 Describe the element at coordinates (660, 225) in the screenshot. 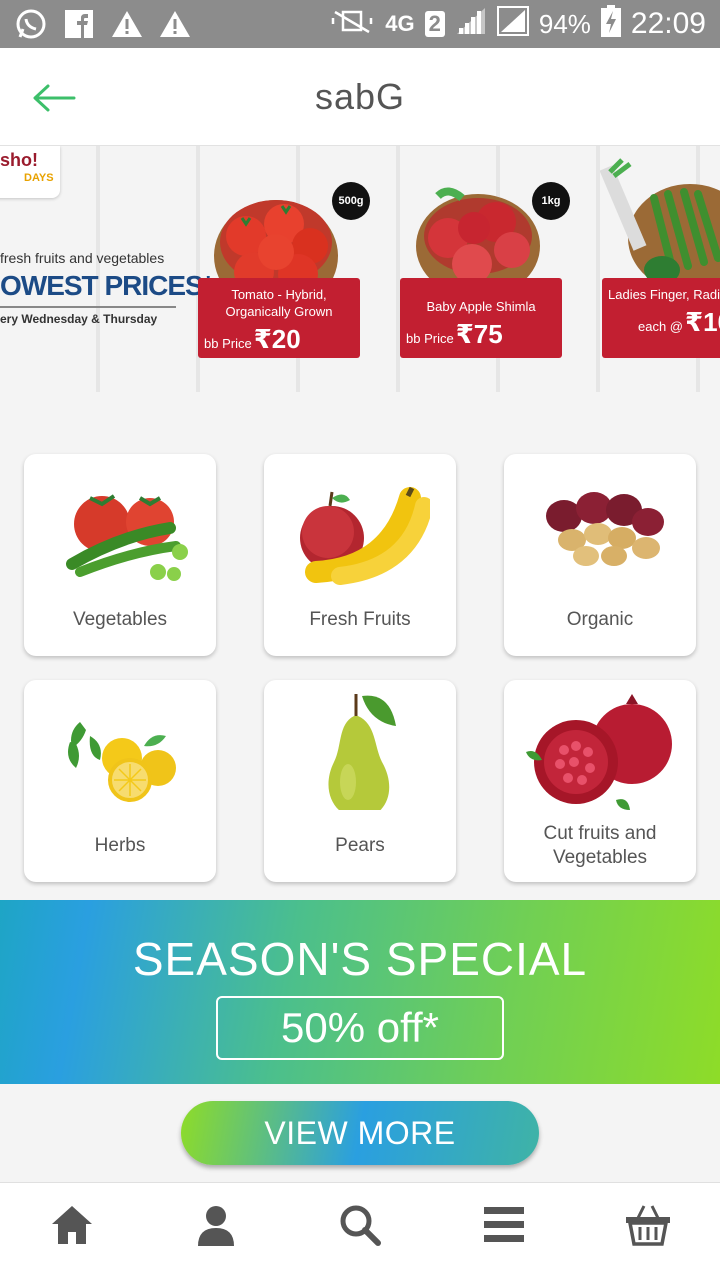

I see `vegetable-basket-image` at that location.